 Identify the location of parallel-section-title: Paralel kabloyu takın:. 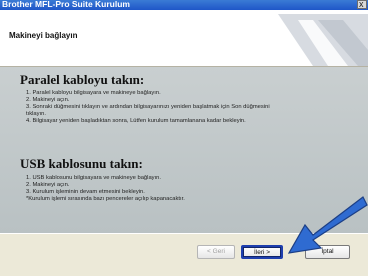
(82, 79).